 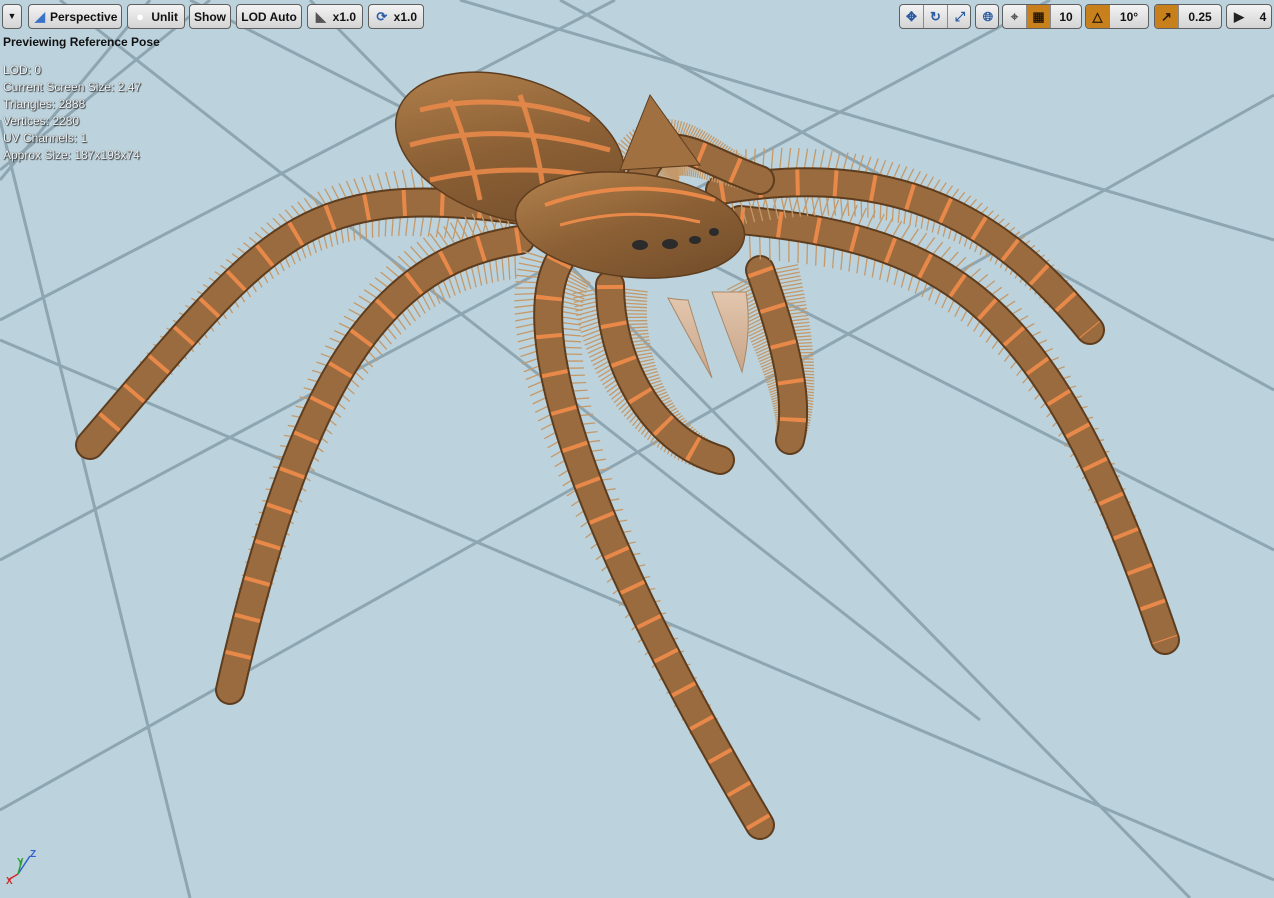 I want to click on chevron-down-icon: ▼, so click(x=12, y=16).